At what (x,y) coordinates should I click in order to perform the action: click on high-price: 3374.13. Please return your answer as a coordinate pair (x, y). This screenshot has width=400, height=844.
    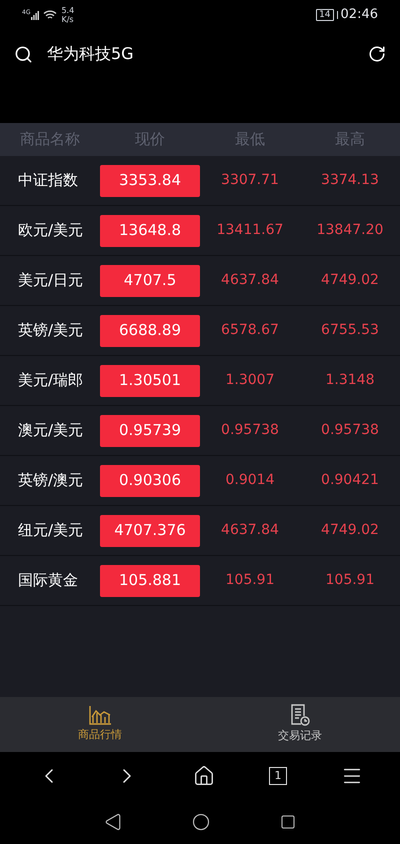
    Looking at the image, I should click on (350, 180).